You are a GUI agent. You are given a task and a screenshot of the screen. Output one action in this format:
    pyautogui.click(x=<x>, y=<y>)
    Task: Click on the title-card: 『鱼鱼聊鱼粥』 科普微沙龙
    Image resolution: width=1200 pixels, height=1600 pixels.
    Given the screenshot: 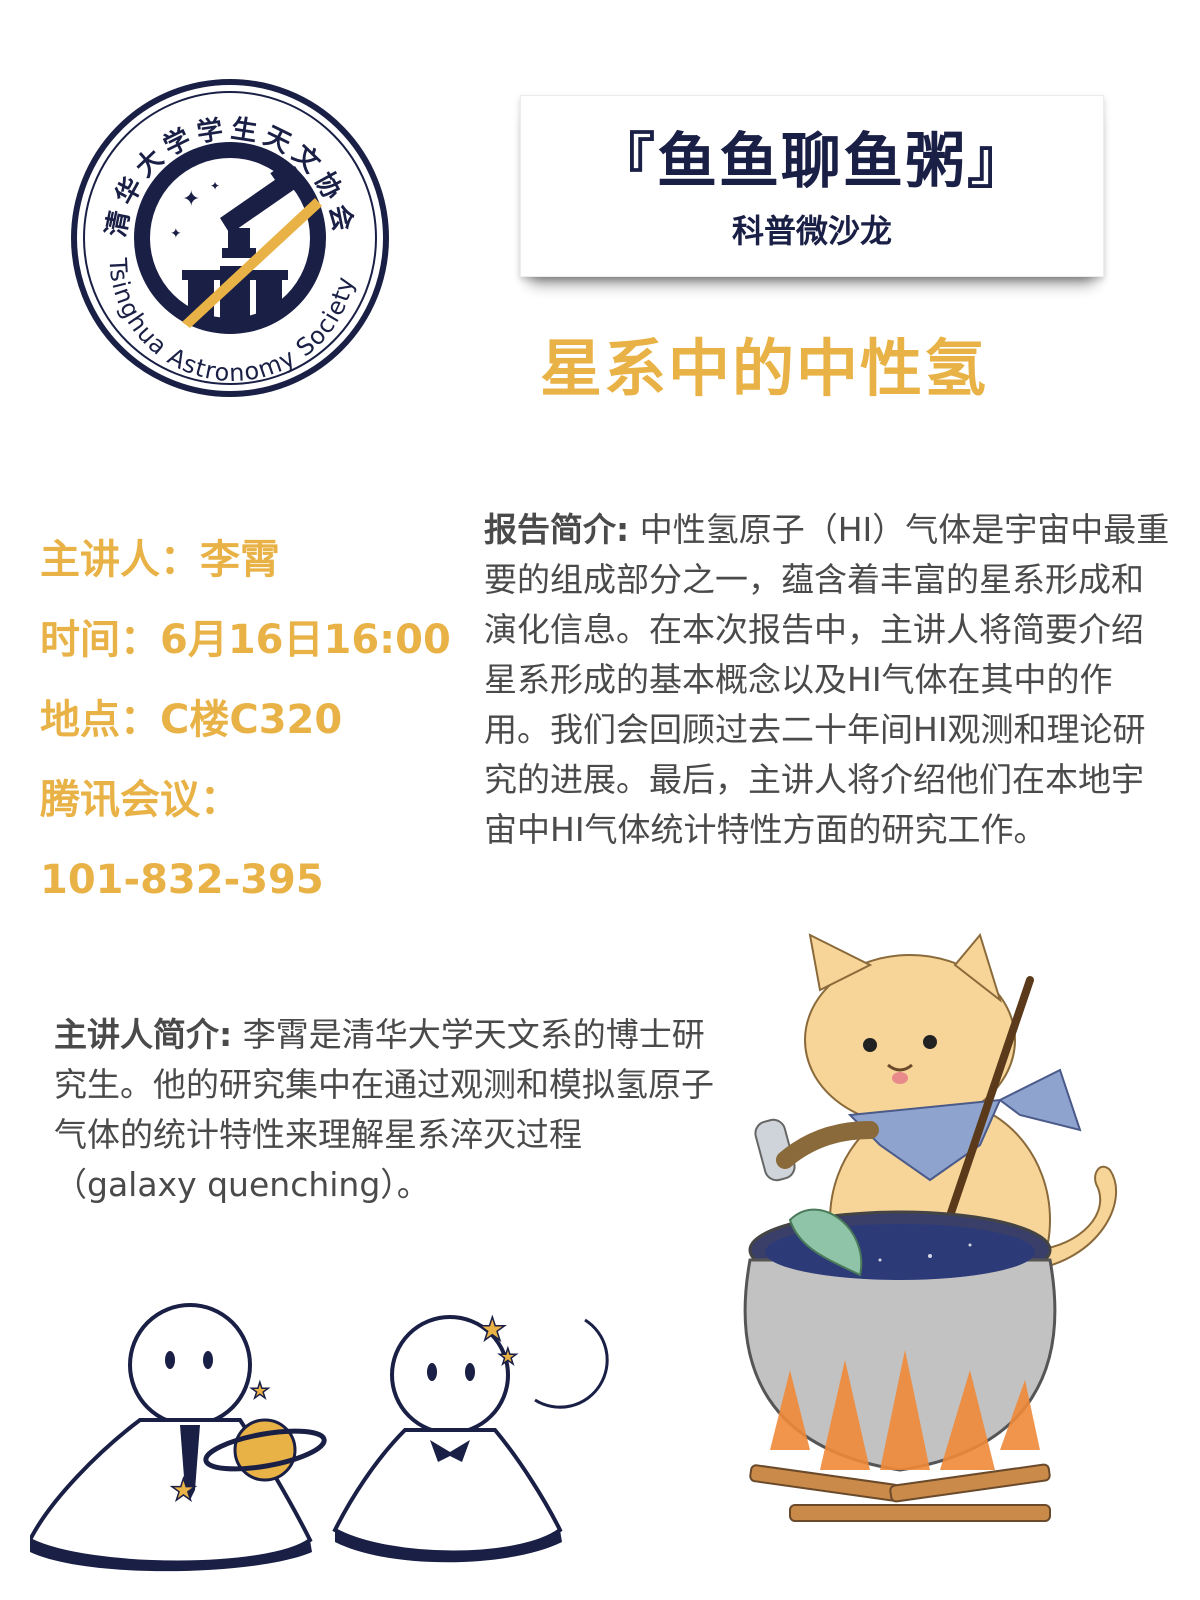 What is the action you would take?
    pyautogui.click(x=812, y=186)
    